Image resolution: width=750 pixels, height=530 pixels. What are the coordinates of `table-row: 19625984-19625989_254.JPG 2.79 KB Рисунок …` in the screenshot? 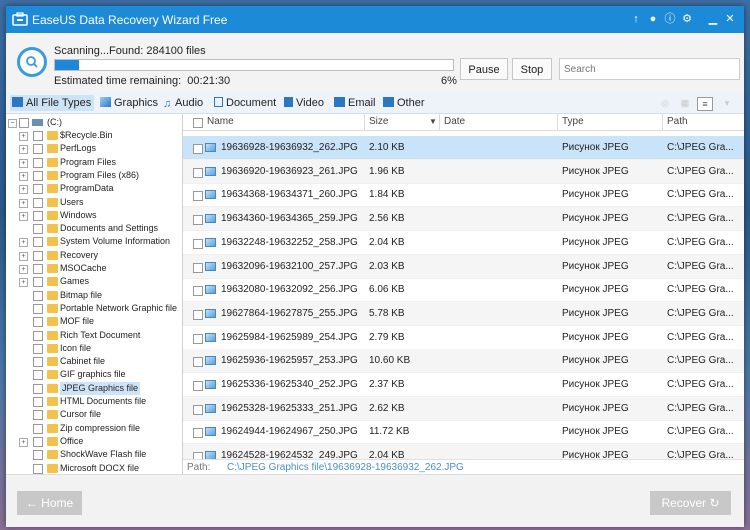 It's located at (463, 338).